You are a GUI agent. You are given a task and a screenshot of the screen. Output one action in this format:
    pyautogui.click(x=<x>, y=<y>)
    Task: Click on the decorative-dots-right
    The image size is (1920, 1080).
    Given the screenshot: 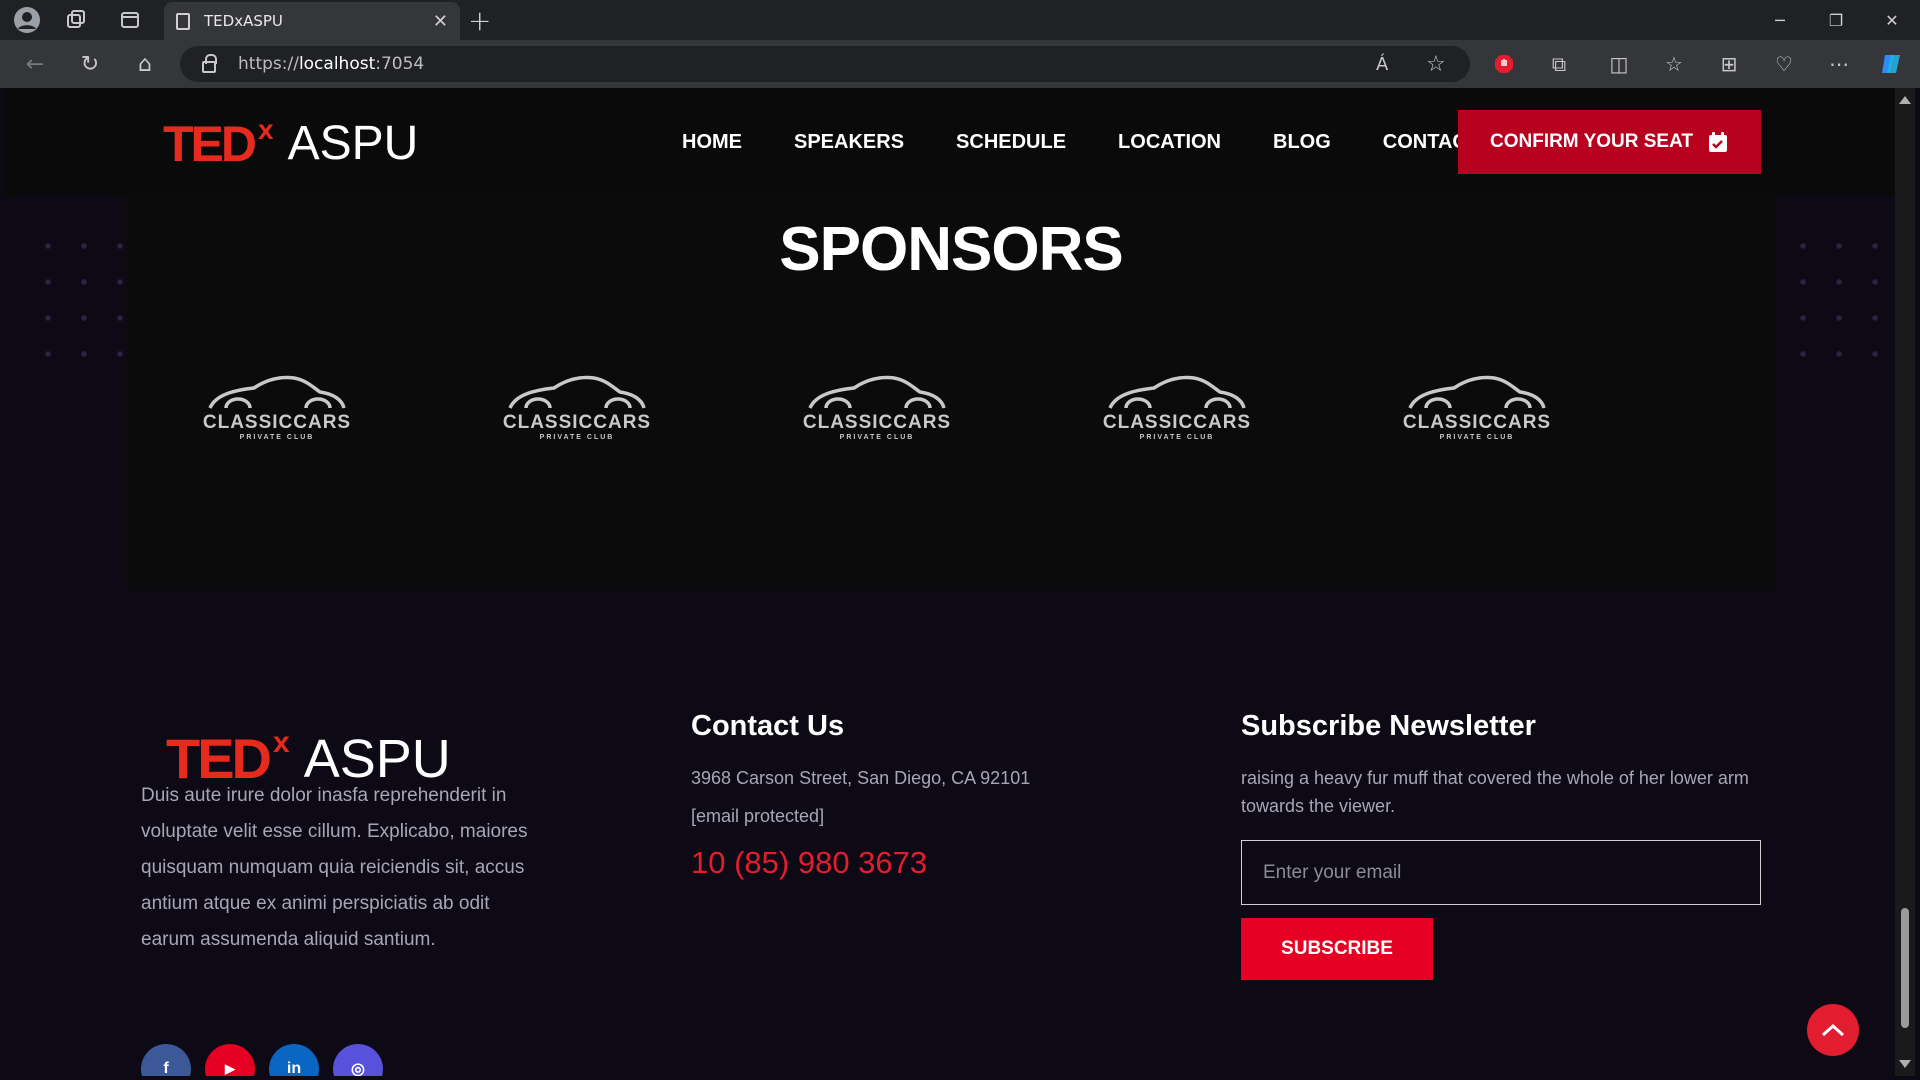 What is the action you would take?
    pyautogui.click(x=1840, y=298)
    